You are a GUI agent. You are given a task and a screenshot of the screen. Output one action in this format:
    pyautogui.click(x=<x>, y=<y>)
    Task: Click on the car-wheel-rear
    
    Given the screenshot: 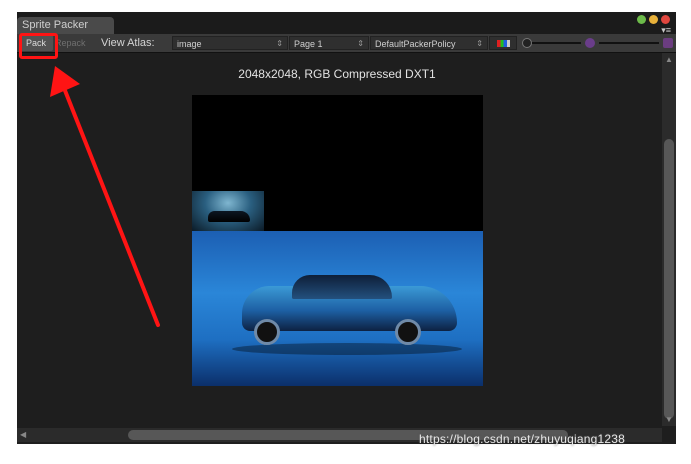 What is the action you would take?
    pyautogui.click(x=408, y=332)
    